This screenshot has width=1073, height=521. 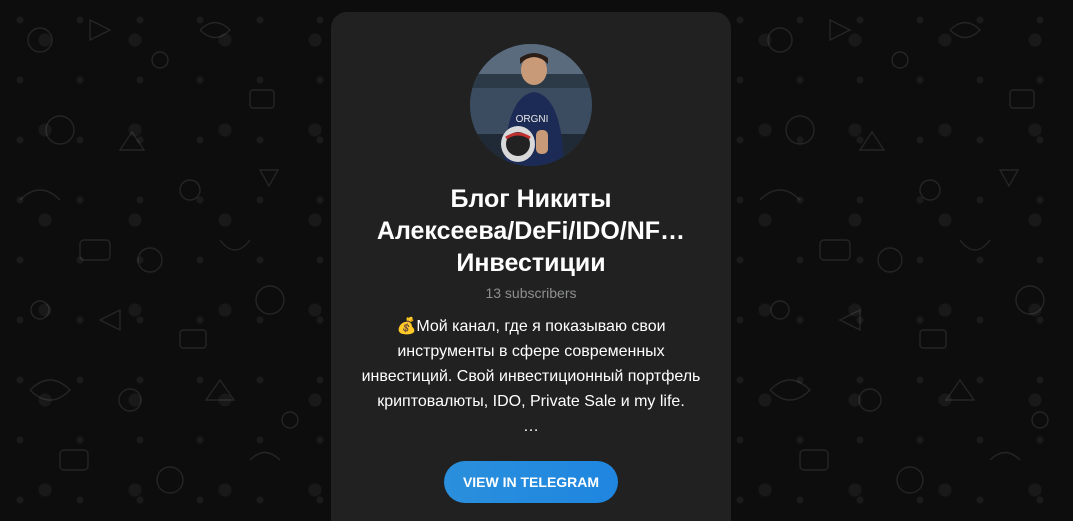 What do you see at coordinates (531, 482) in the screenshot?
I see `view-in-telegram-button: VIEW IN TELEGRAM` at bounding box center [531, 482].